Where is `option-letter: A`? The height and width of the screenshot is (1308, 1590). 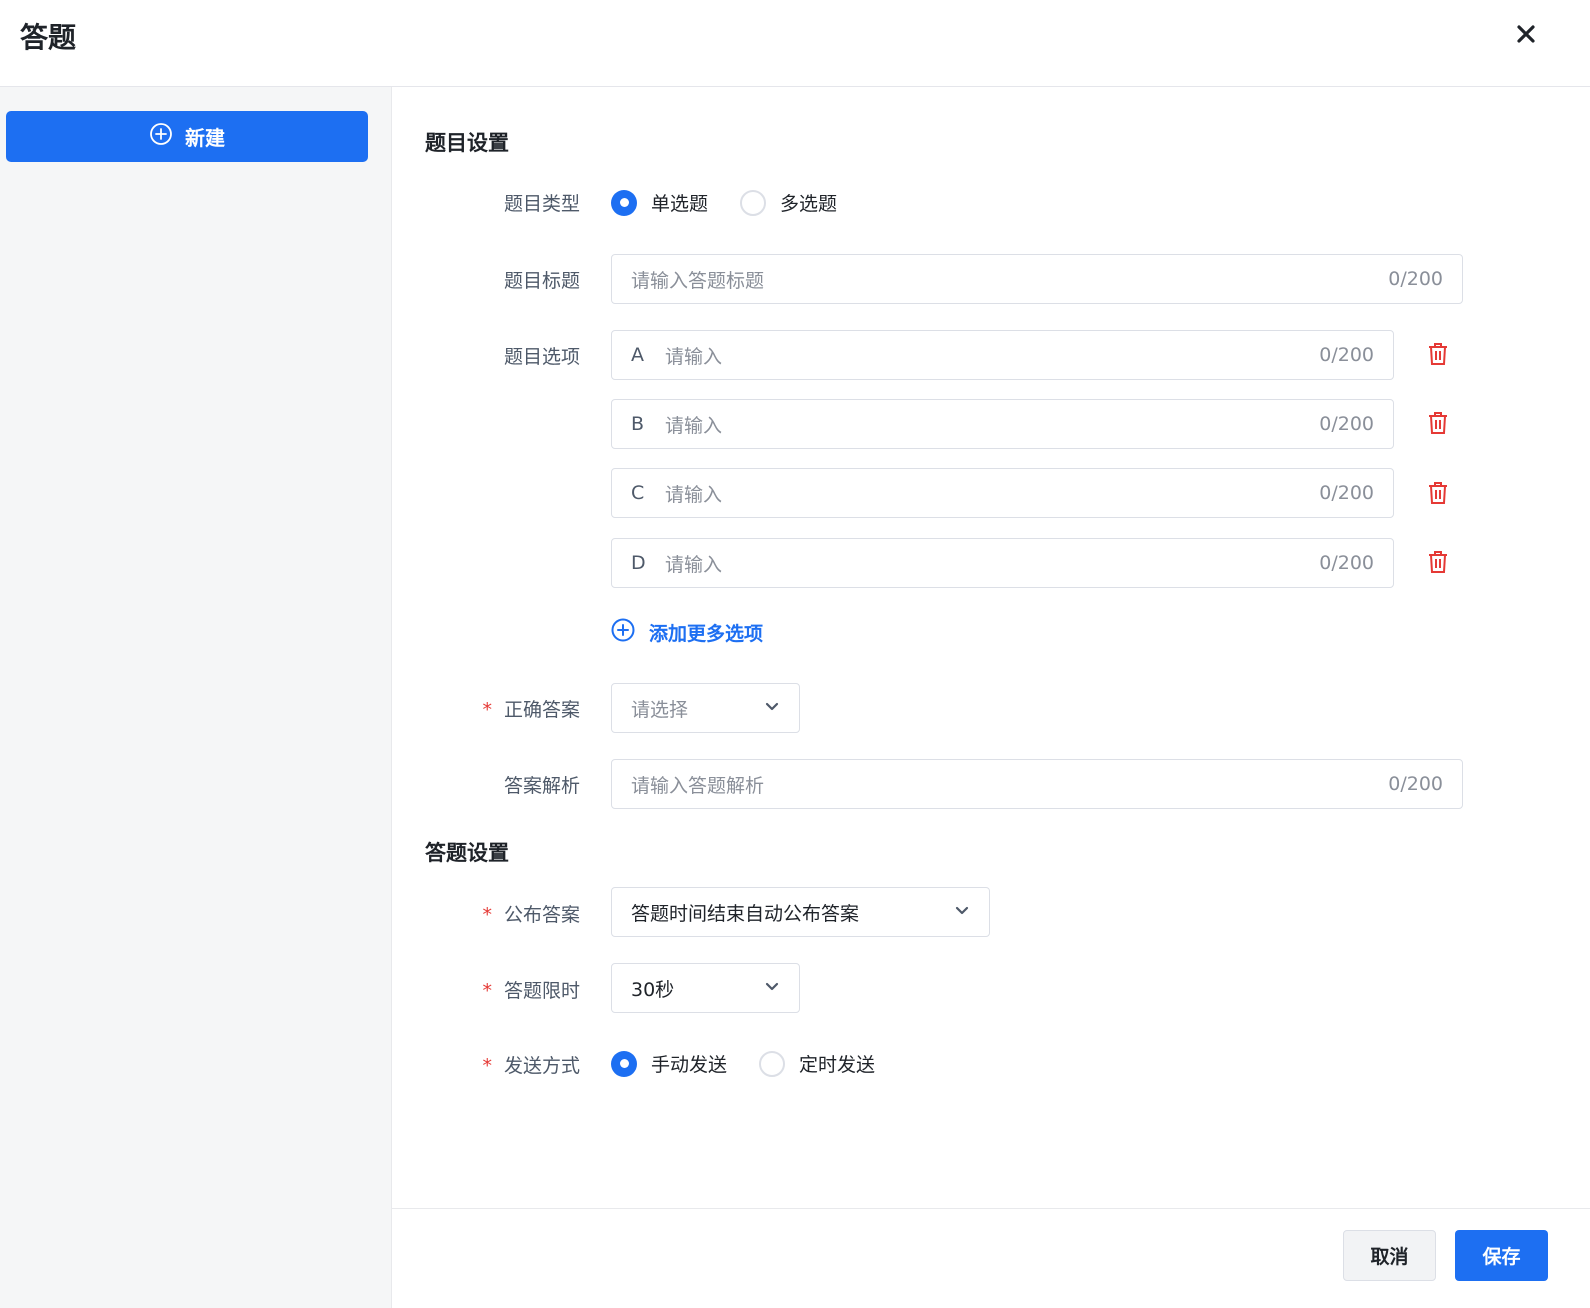 option-letter: A is located at coordinates (637, 355).